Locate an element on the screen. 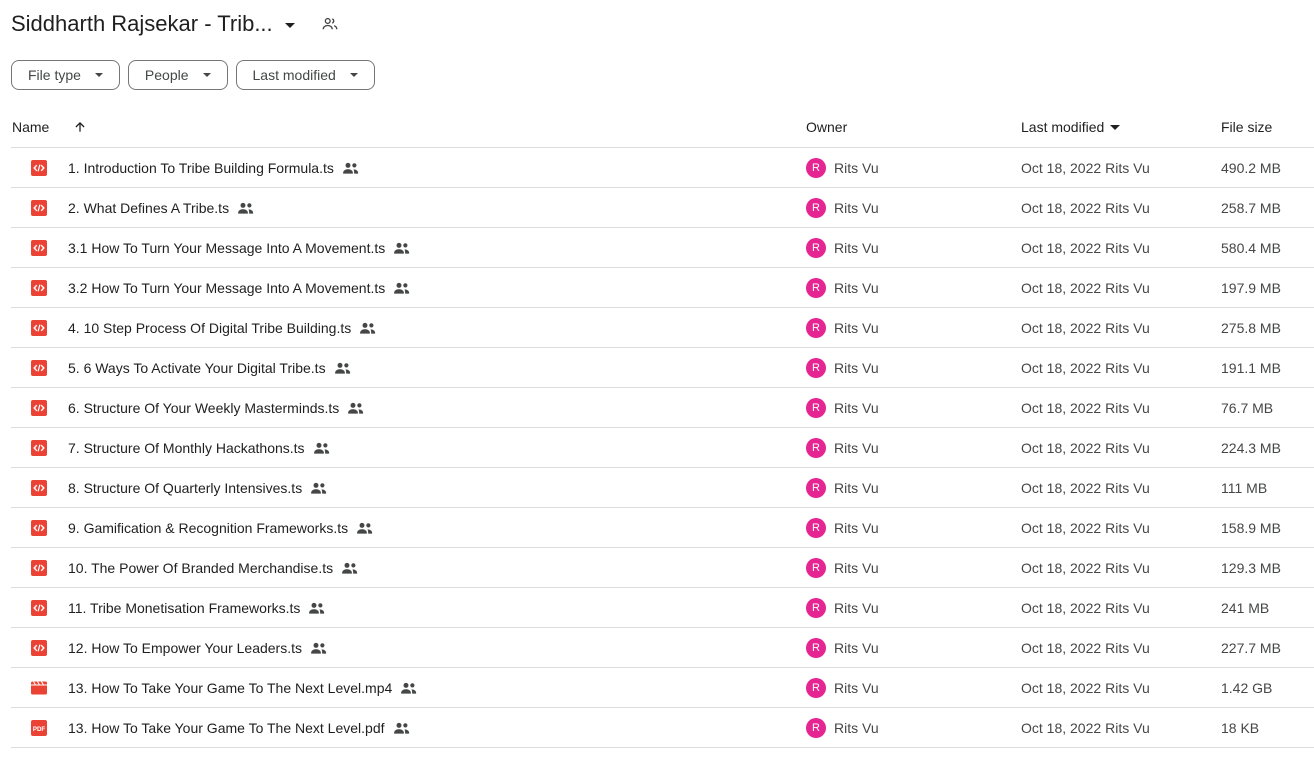 The height and width of the screenshot is (780, 1314). file-name: 2. What Defines A Tribe.ts is located at coordinates (148, 208).